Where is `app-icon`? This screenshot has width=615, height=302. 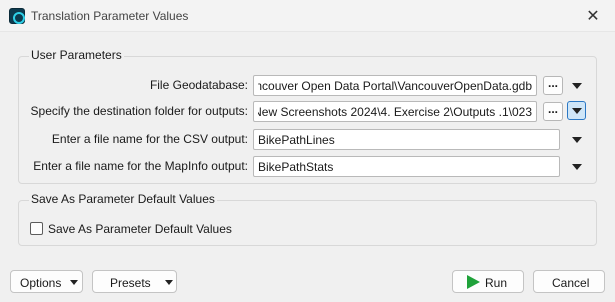 app-icon is located at coordinates (17, 16).